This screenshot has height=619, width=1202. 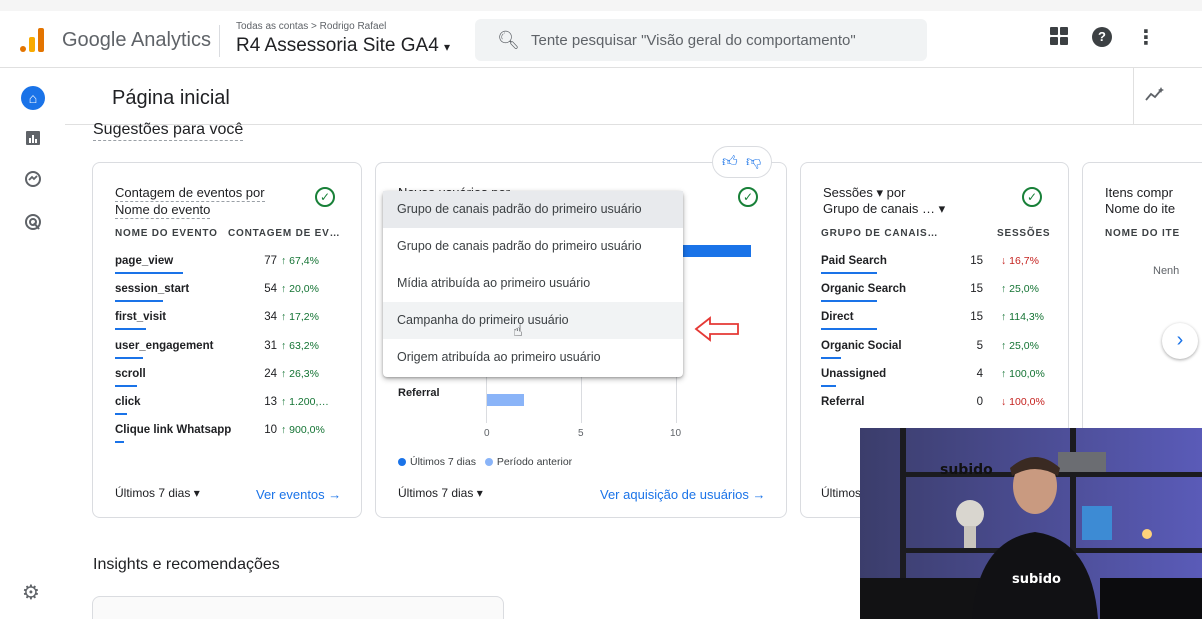 What do you see at coordinates (300, 317) in the screenshot?
I see `row-change: ↑ 17,2%` at bounding box center [300, 317].